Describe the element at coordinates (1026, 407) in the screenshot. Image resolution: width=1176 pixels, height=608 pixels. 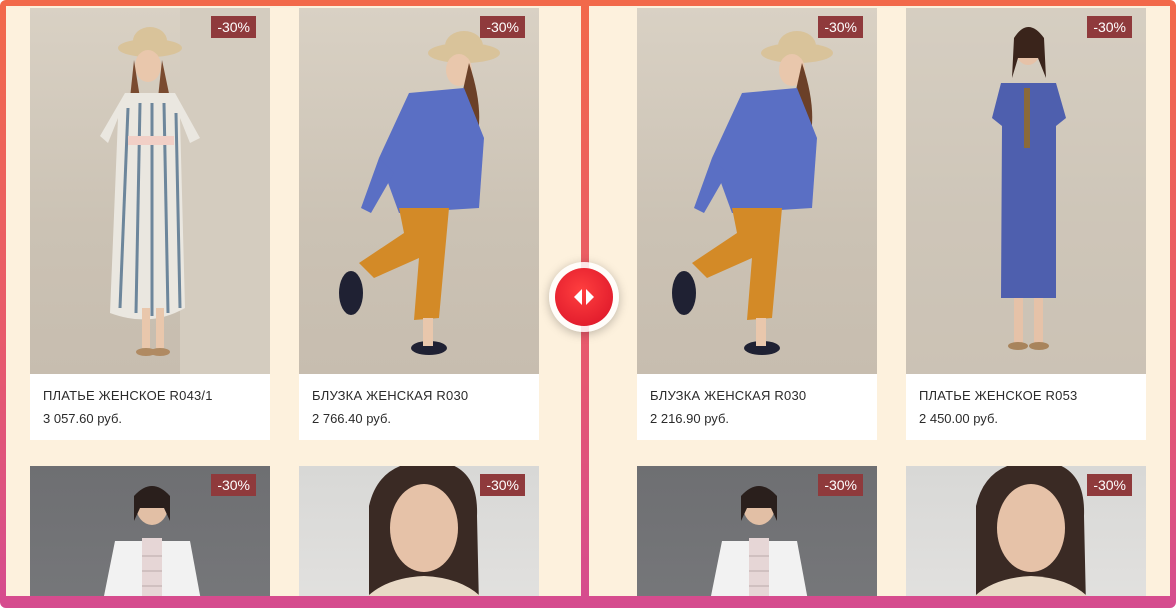
I see `product-info: ПЛАТЬЕ ЖЕНСКОЕ R053 2 450.00 руб.` at that location.